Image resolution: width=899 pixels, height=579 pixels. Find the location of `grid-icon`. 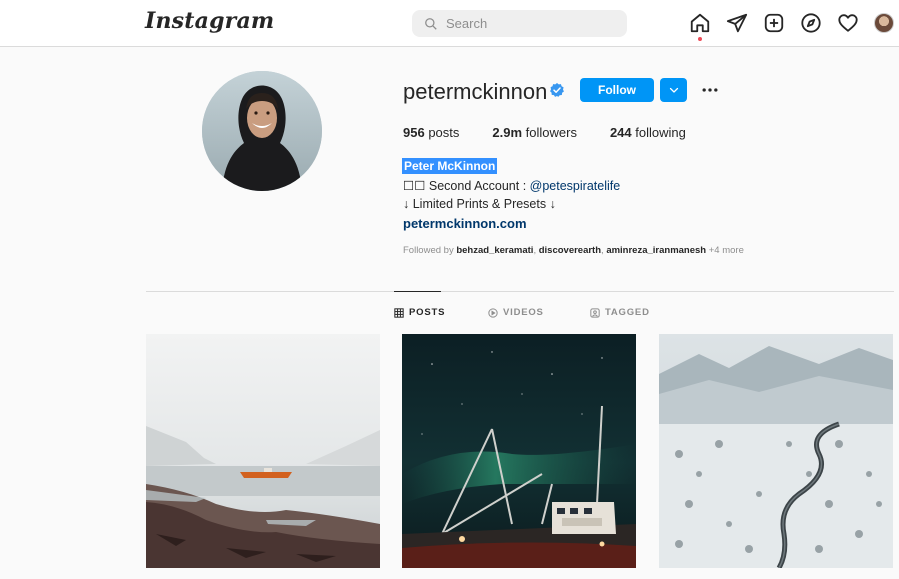

grid-icon is located at coordinates (399, 312).